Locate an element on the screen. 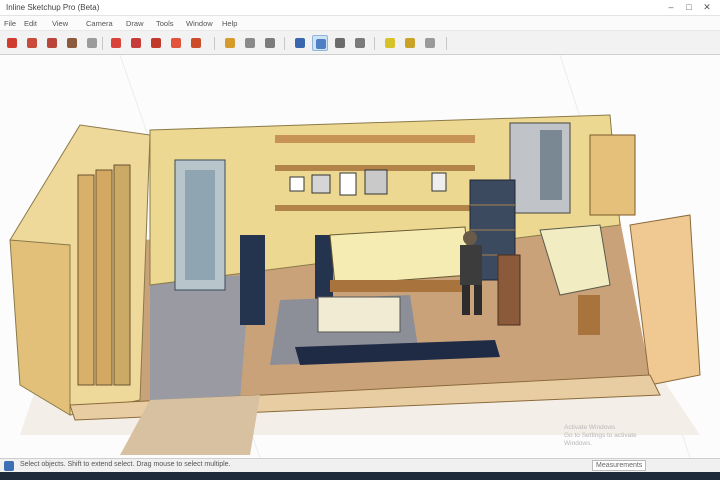  orbit-tool-button is located at coordinates (300, 43).